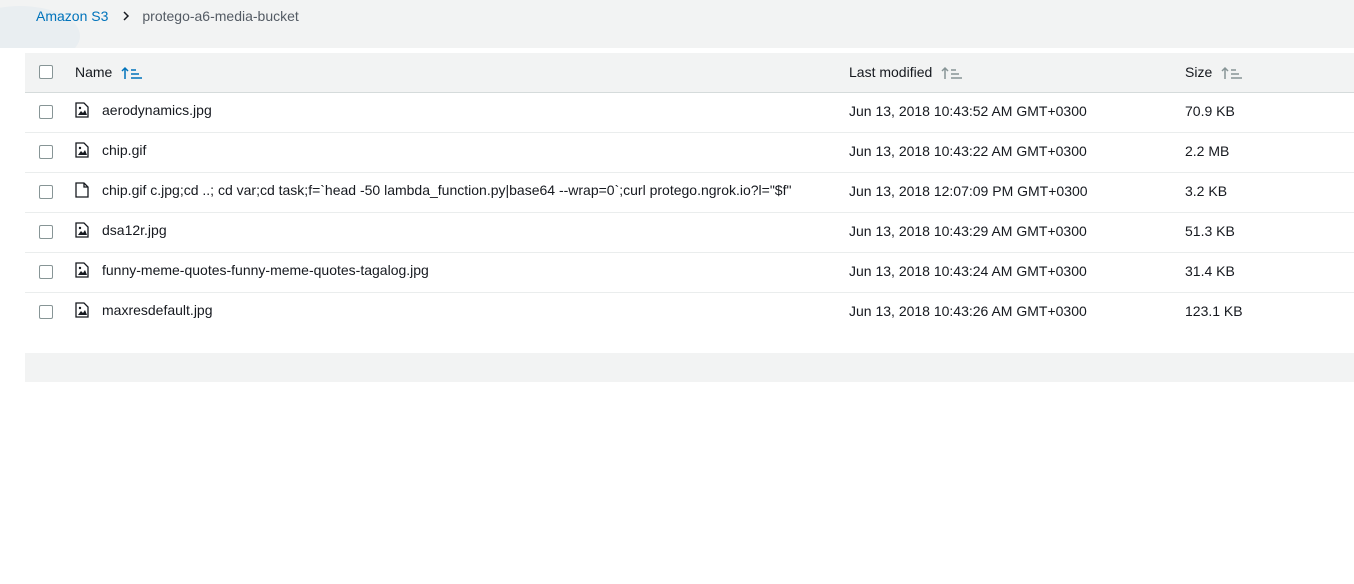 This screenshot has width=1354, height=584. I want to click on object-name-link: dsa12r.jpg, so click(134, 230).